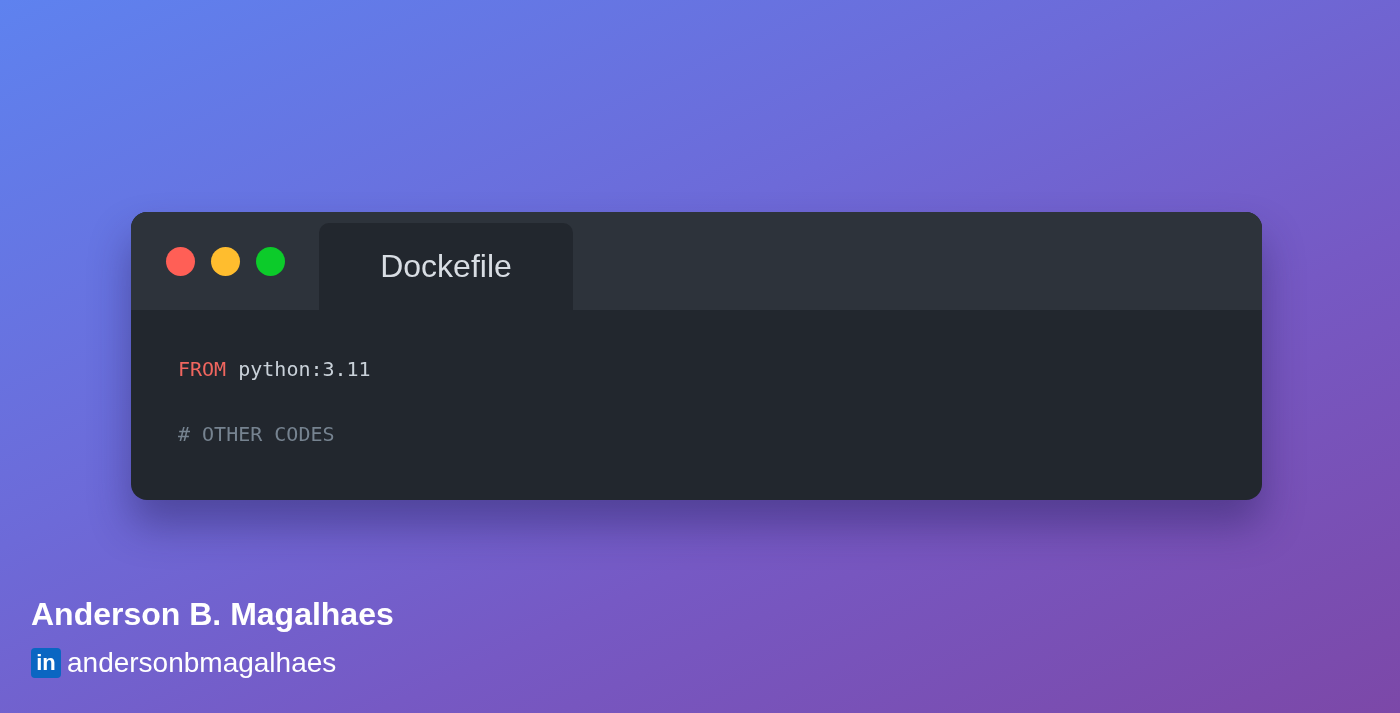 This screenshot has width=1400, height=713. I want to click on linkedin-icon: in, so click(46, 663).